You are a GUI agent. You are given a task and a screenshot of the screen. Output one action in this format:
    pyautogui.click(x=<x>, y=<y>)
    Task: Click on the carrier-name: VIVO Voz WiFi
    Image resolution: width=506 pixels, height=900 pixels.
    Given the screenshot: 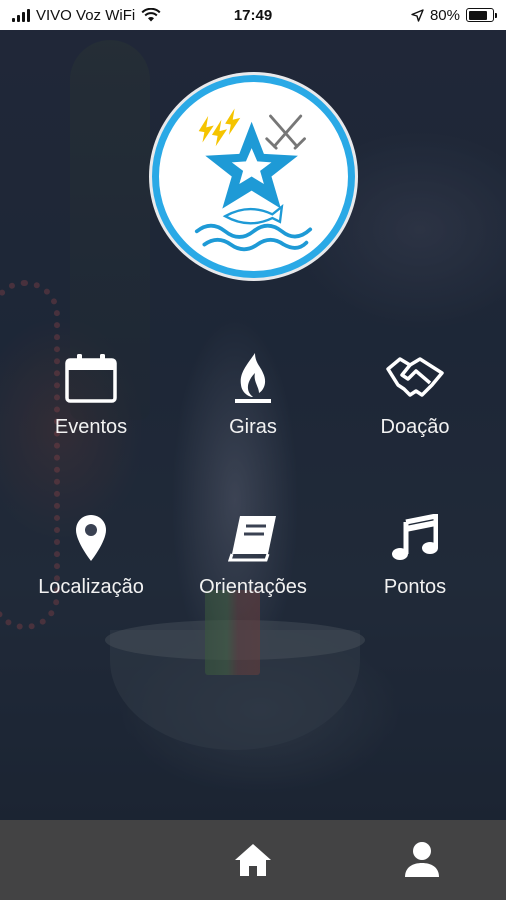 What is the action you would take?
    pyautogui.click(x=86, y=15)
    